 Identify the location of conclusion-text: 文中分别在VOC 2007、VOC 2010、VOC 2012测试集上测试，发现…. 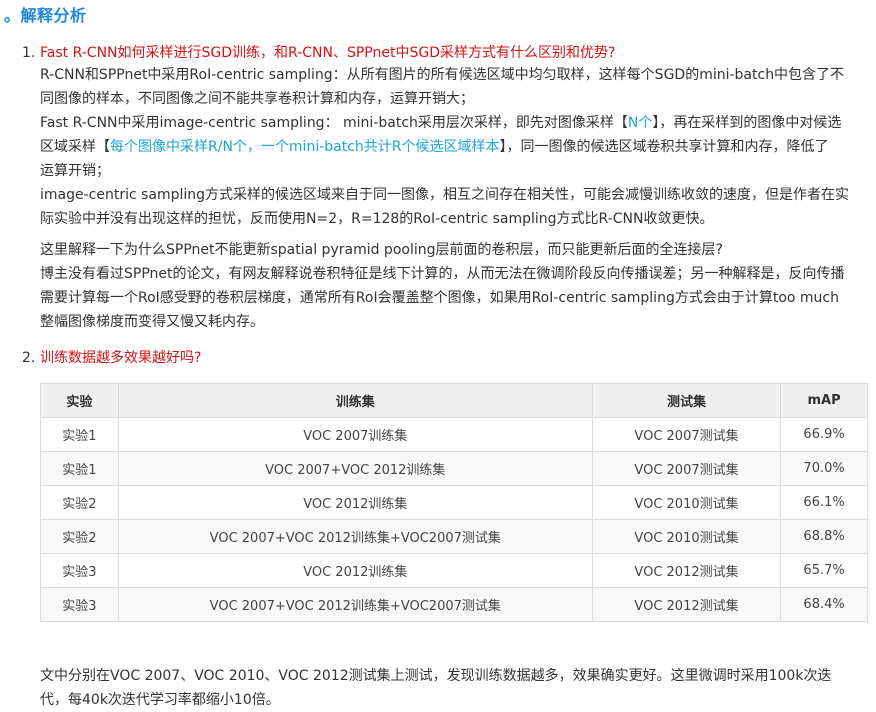
(454, 688).